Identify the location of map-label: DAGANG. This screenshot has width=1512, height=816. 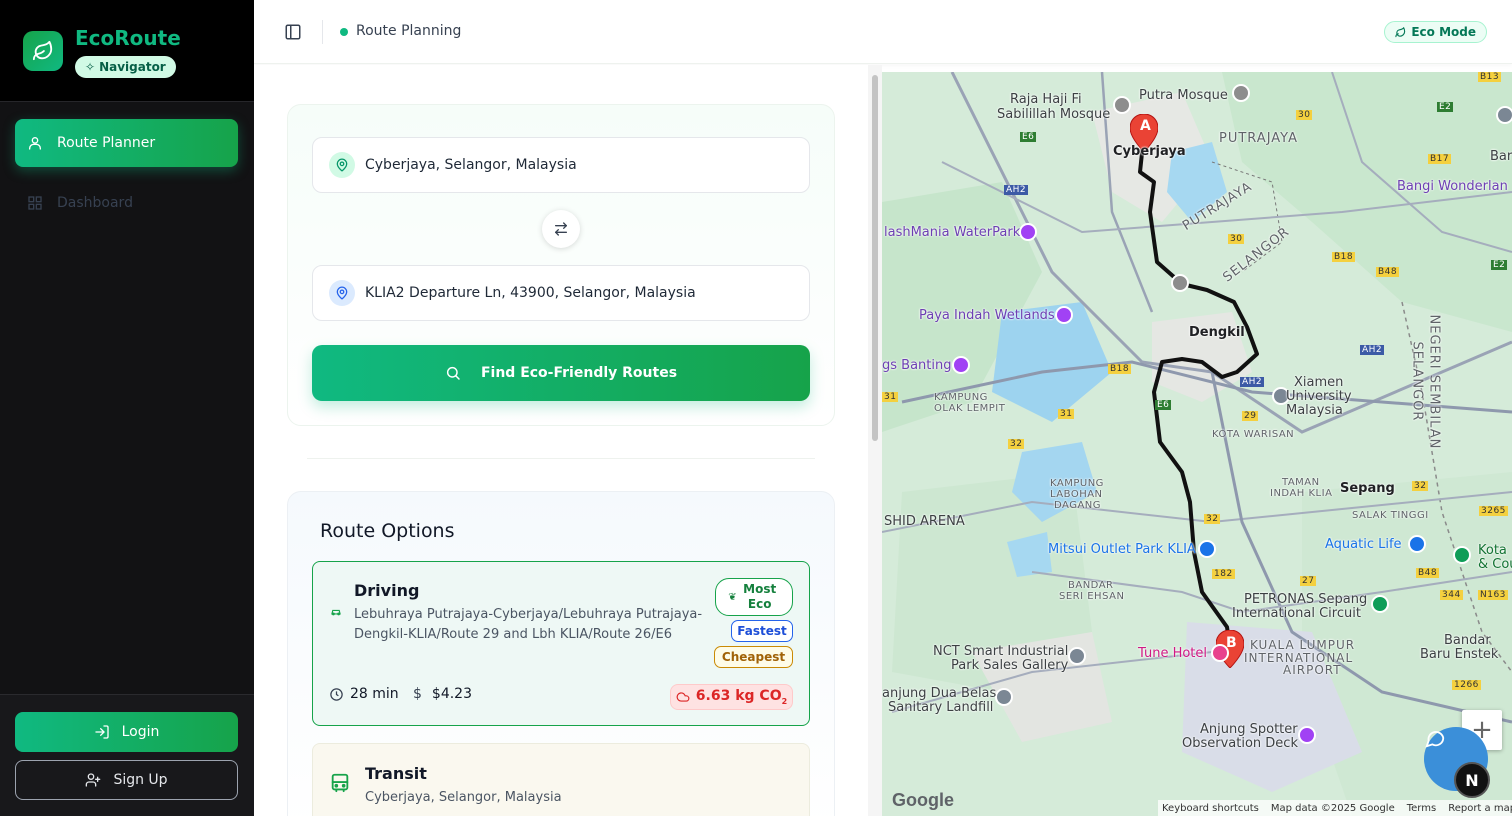
(1078, 505).